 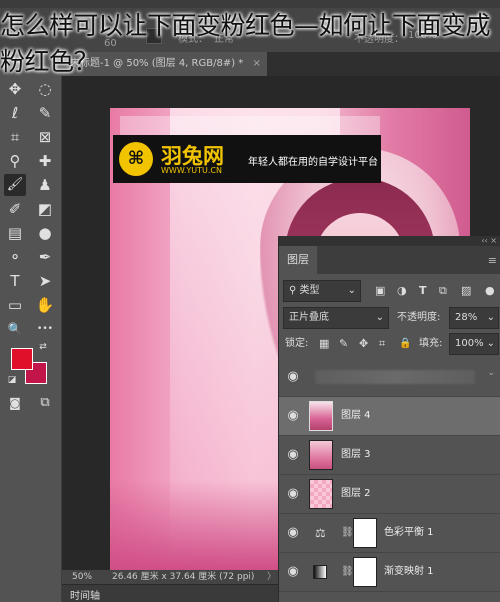 I want to click on fill-label: 填充:, so click(x=431, y=343).